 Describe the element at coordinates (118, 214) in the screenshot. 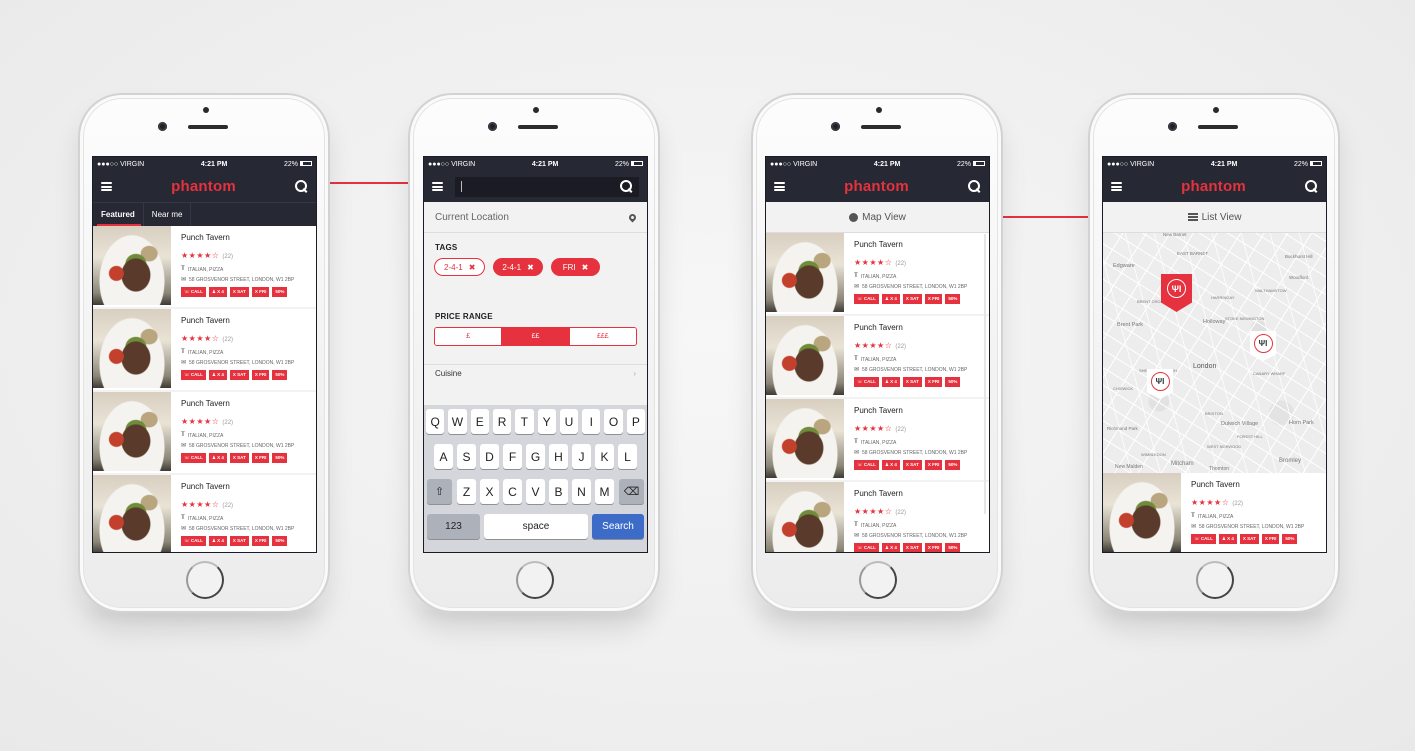

I see `tab-featured: Featured` at that location.